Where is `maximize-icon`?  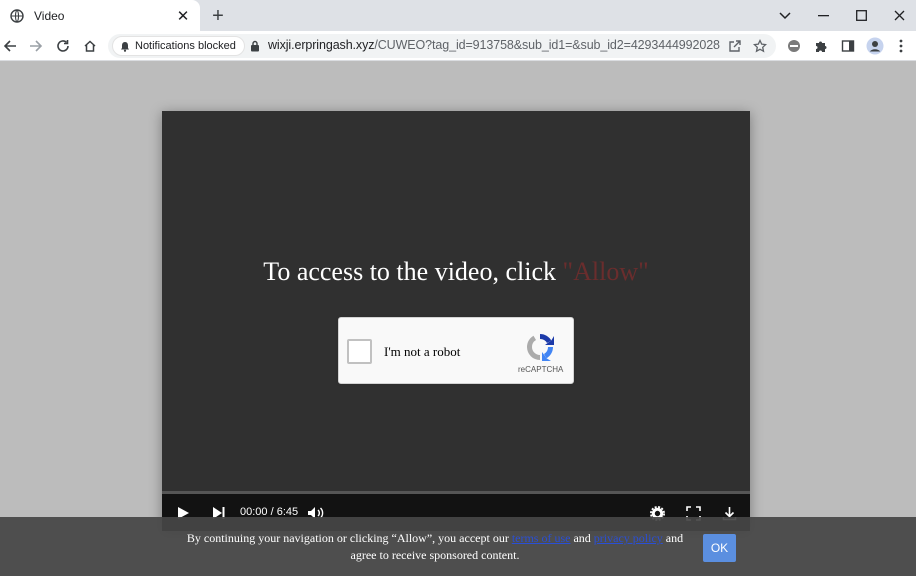
maximize-icon is located at coordinates (861, 15).